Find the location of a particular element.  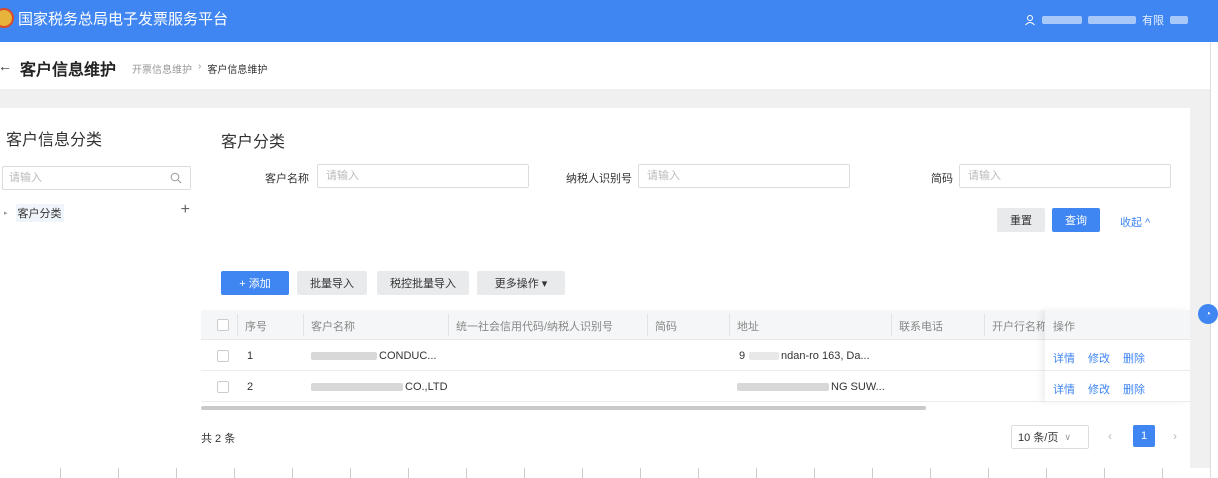

column-header-bank: 开户行名称 is located at coordinates (1019, 327).